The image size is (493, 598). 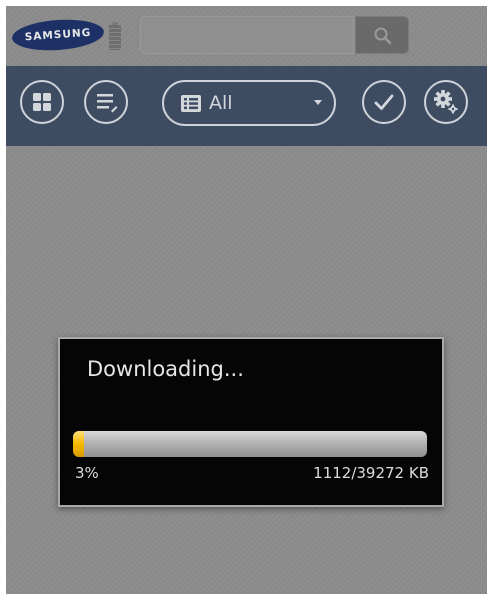 What do you see at coordinates (115, 36) in the screenshot?
I see `battery-icon` at bounding box center [115, 36].